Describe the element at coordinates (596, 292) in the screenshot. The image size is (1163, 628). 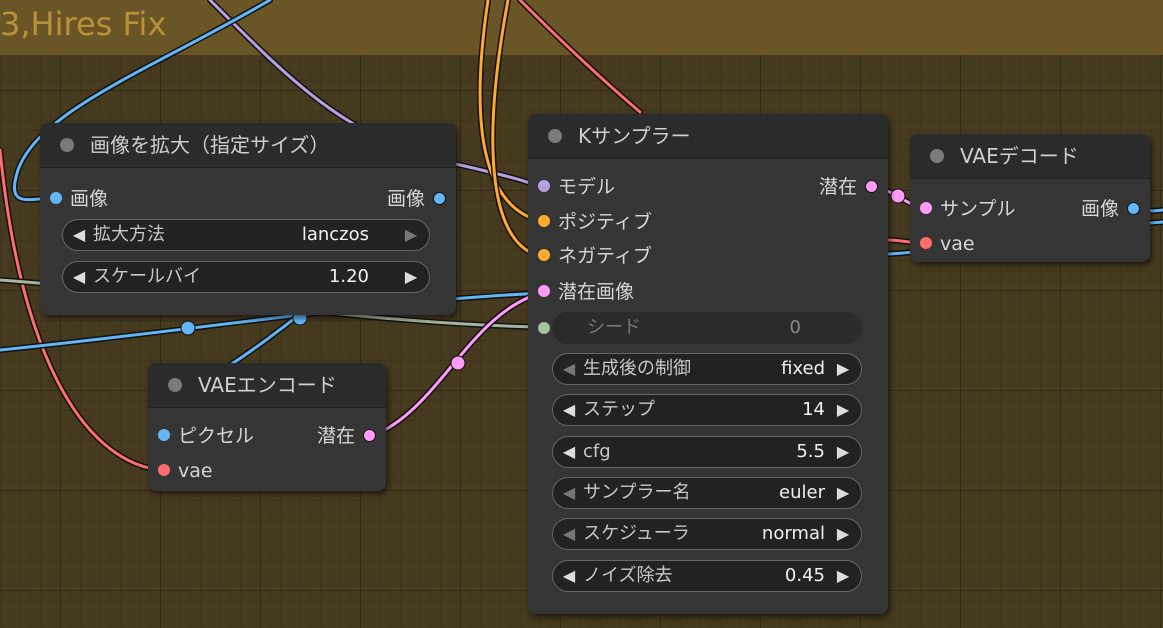
I see `slot-label: 潜在画像` at that location.